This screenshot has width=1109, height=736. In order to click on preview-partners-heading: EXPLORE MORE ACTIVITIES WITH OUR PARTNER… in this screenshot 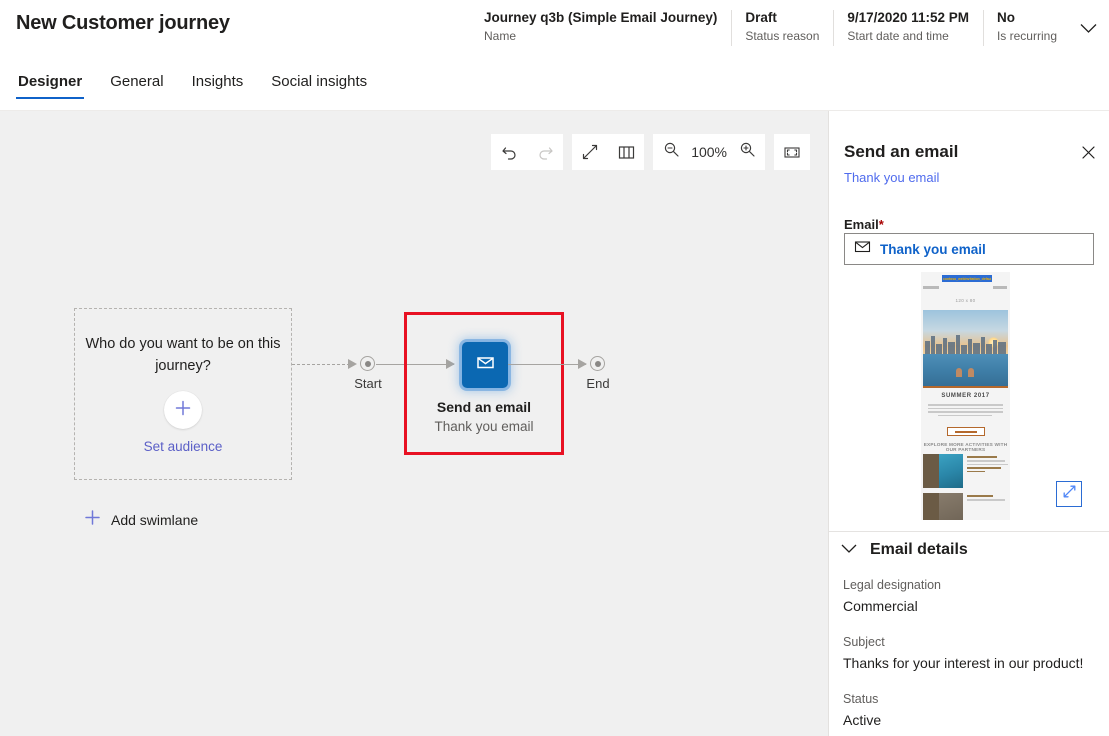, I will do `click(965, 447)`.